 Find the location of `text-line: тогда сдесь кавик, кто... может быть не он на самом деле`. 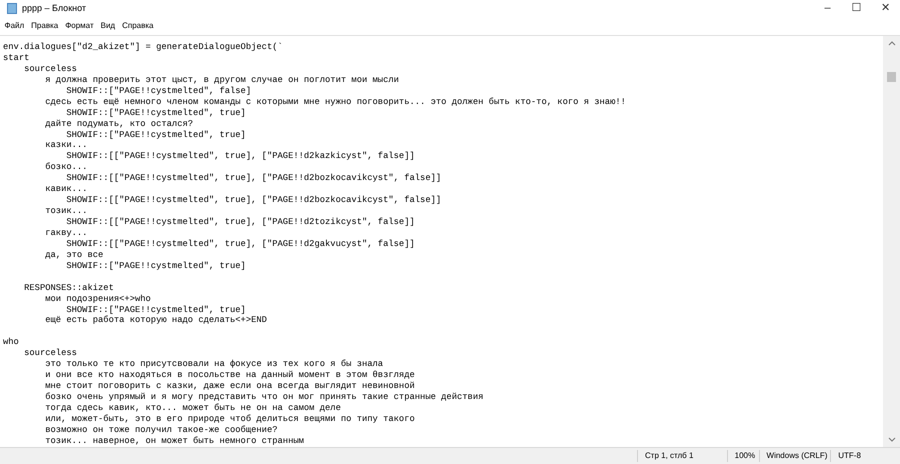

text-line: тогда сдесь кавик, кто... может быть не он на самом деле is located at coordinates (192, 408).